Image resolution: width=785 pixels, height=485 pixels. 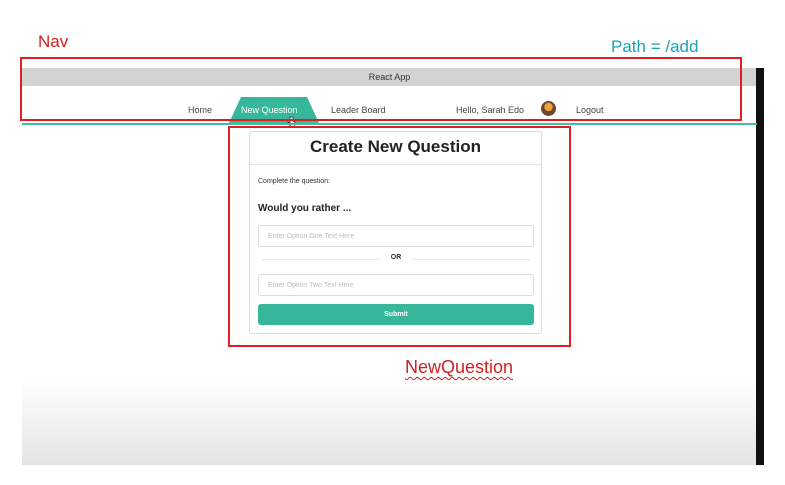 What do you see at coordinates (381, 89) in the screenshot?
I see `nav-annotation-box` at bounding box center [381, 89].